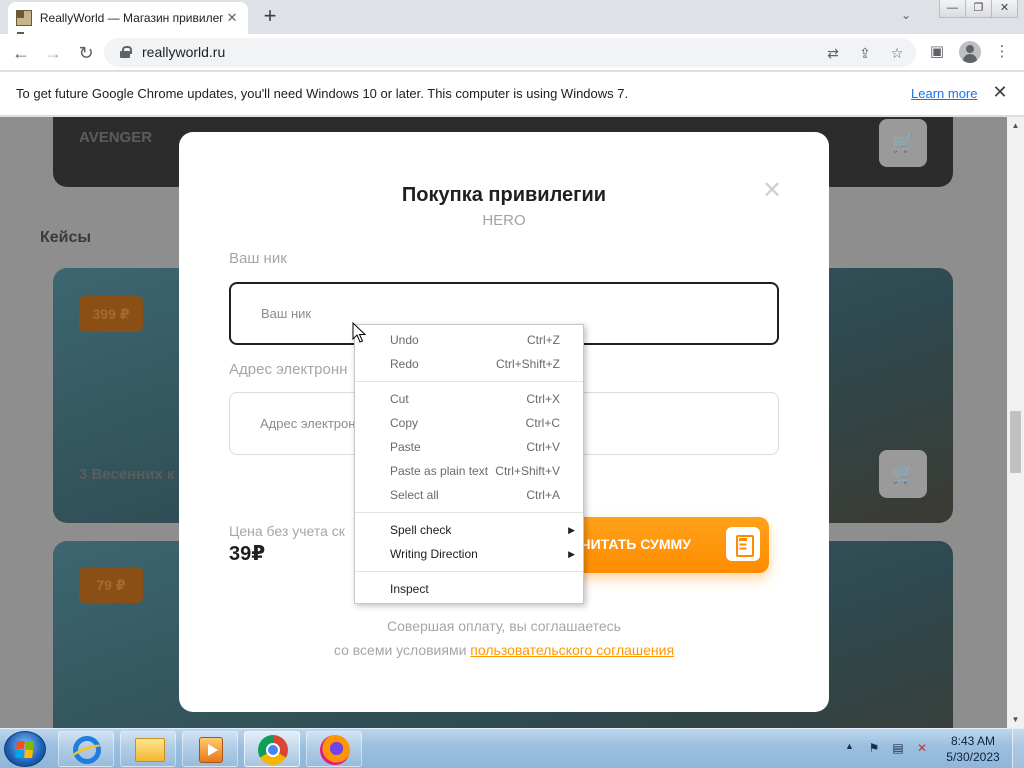  I want to click on firefox-icon, so click(335, 750).